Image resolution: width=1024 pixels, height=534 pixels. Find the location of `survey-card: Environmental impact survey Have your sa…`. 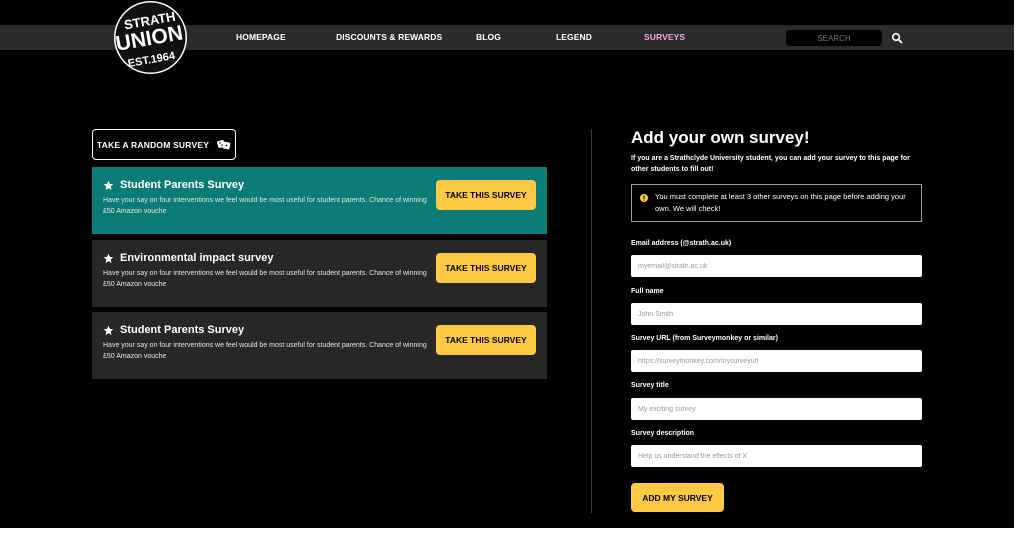

survey-card: Environmental impact survey Have your sa… is located at coordinates (319, 273).